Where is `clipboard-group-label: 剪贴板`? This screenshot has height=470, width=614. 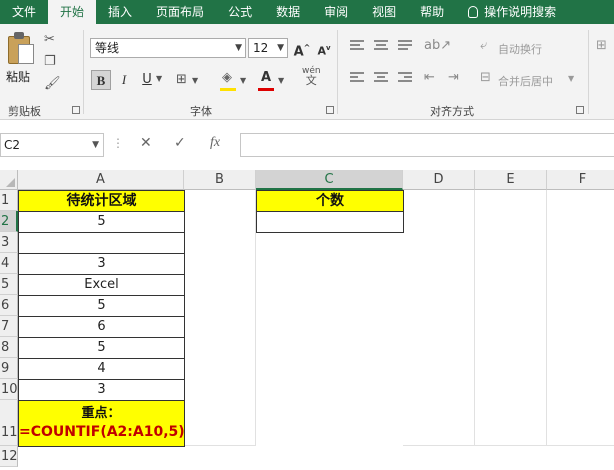 clipboard-group-label: 剪贴板 is located at coordinates (24, 111).